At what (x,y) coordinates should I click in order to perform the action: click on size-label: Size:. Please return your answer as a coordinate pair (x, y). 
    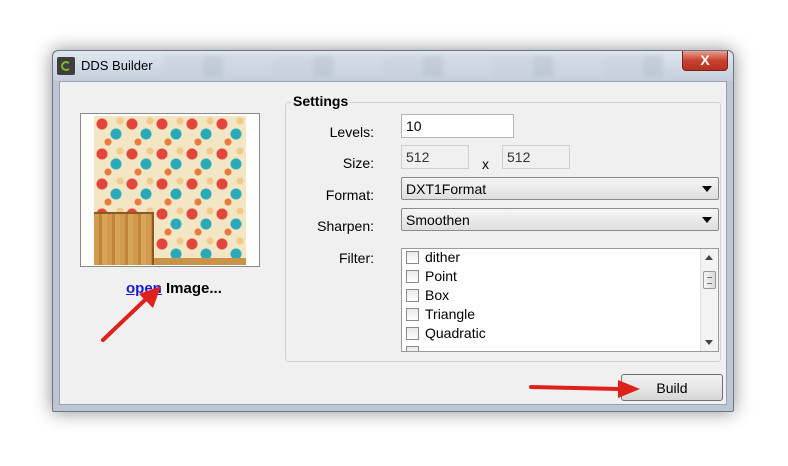
    Looking at the image, I should click on (358, 163).